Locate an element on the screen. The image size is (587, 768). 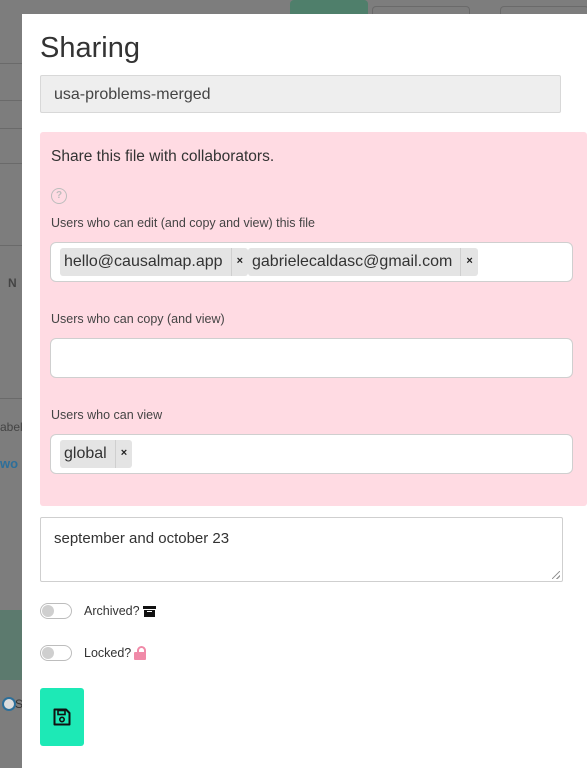
modal-title: Sharing is located at coordinates (90, 48).